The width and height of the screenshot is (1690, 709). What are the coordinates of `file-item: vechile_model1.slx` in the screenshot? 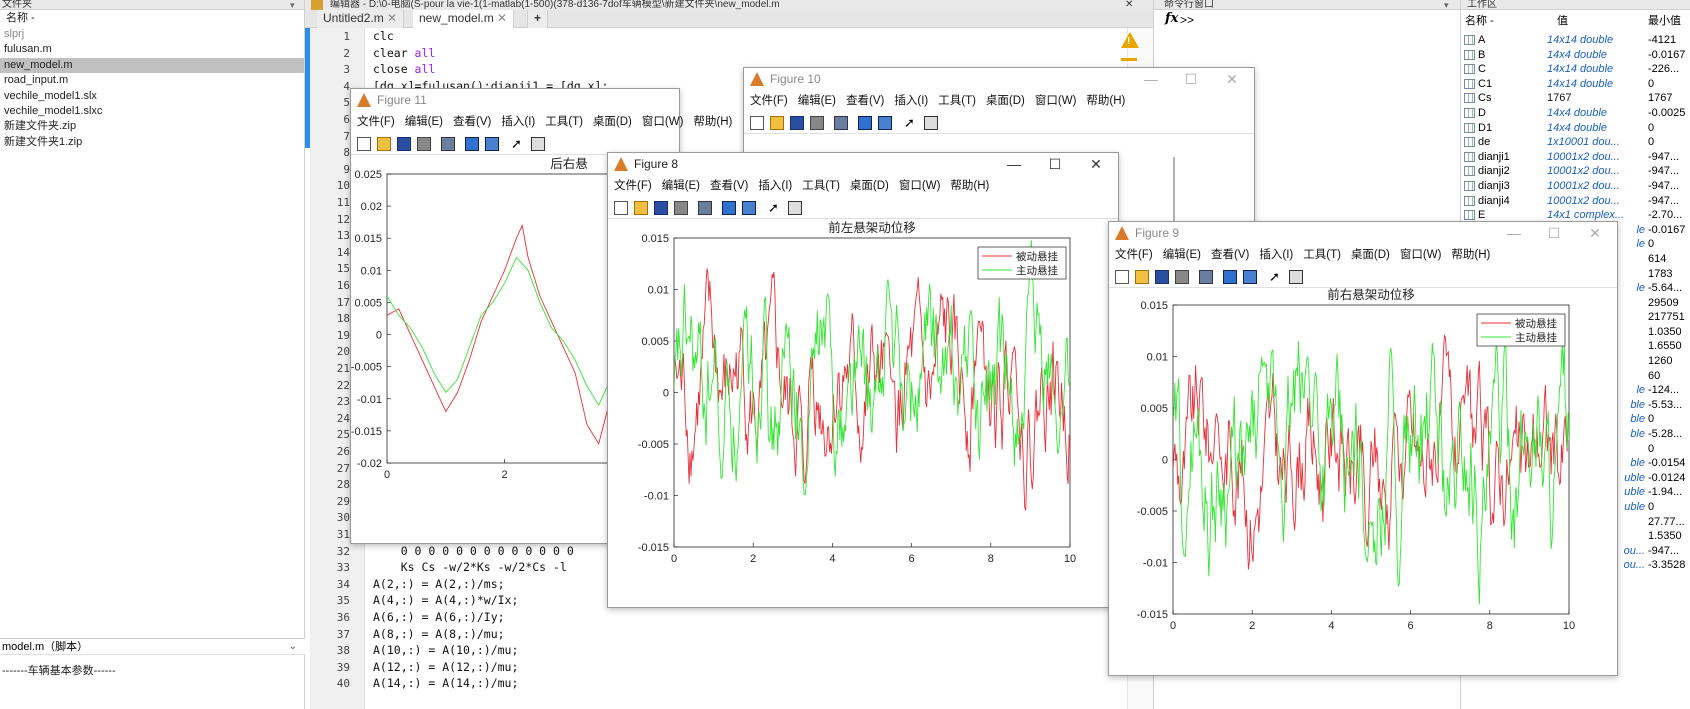 It's located at (152, 96).